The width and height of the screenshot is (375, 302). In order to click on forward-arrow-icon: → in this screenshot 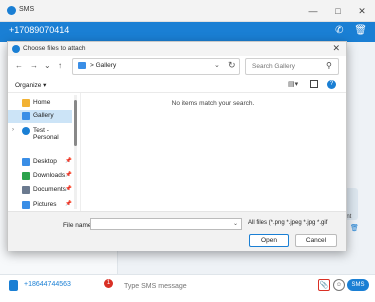, I will do `click(34, 65)`.